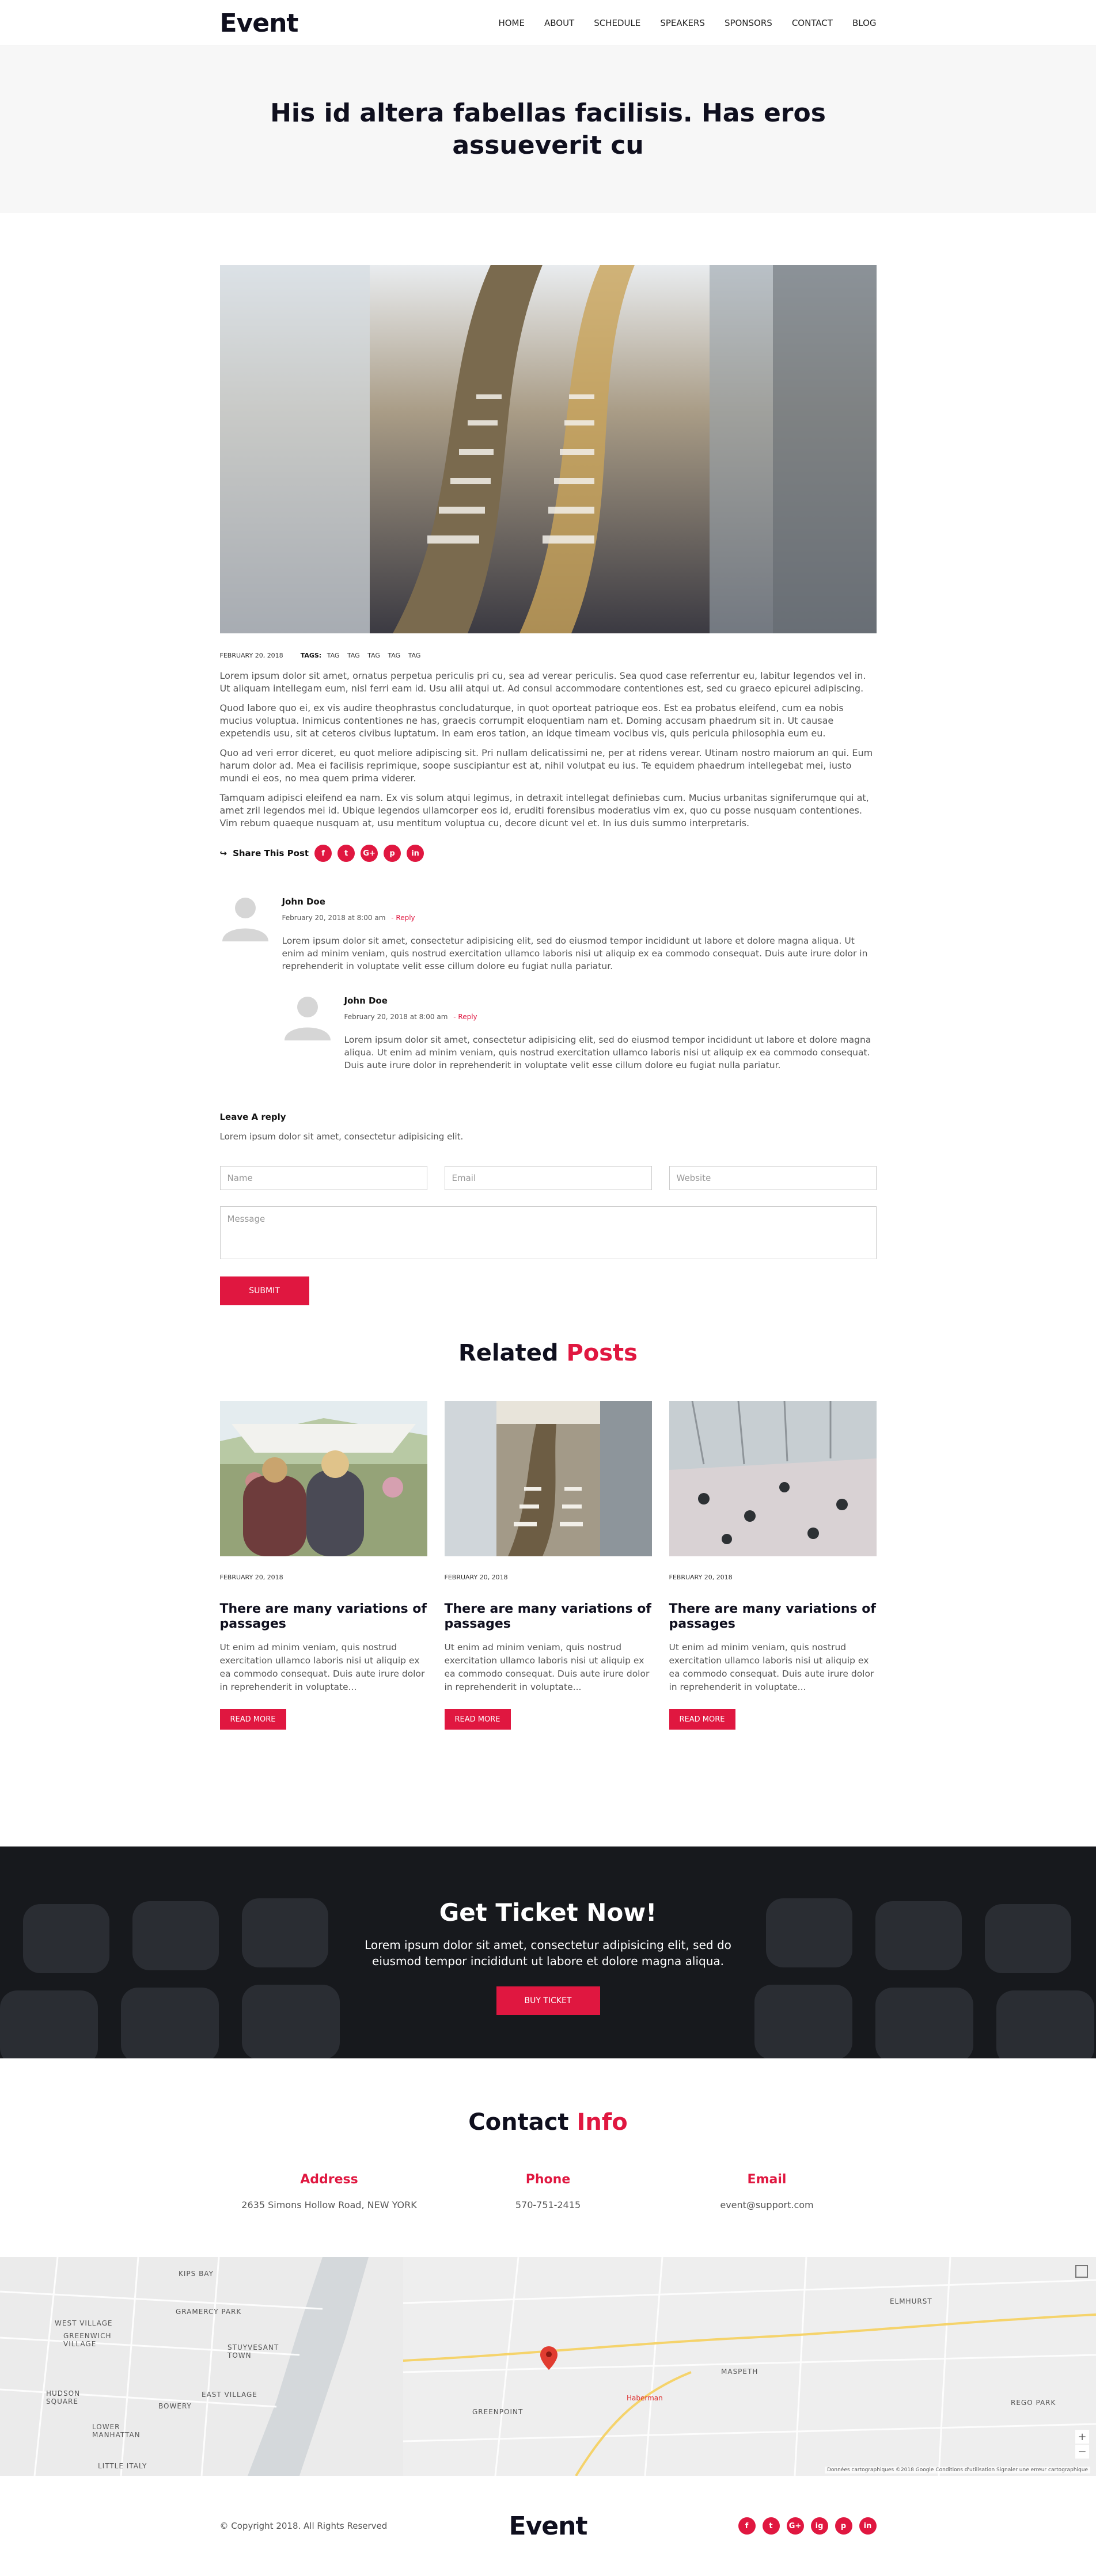 Image resolution: width=1096 pixels, height=2576 pixels. I want to click on footer-logo: Event, so click(549, 2527).